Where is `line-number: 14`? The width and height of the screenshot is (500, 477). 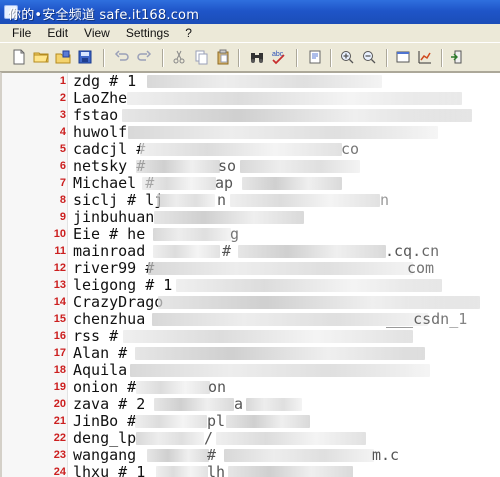 line-number: 14 is located at coordinates (59, 302).